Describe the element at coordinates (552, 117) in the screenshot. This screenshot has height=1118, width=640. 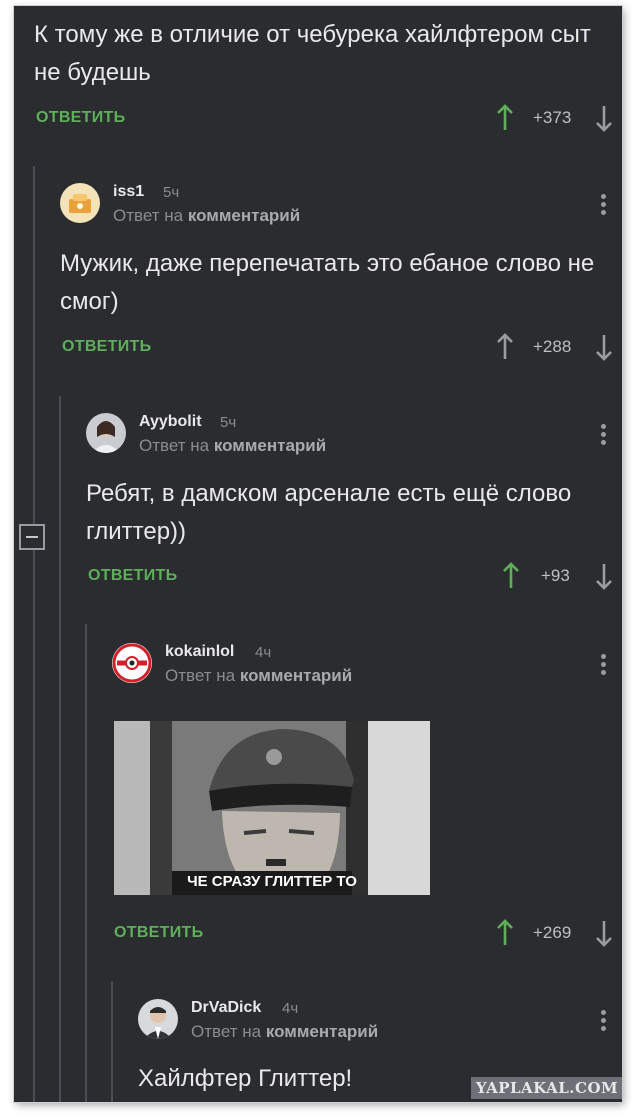
I see `comment-score: +373` at that location.